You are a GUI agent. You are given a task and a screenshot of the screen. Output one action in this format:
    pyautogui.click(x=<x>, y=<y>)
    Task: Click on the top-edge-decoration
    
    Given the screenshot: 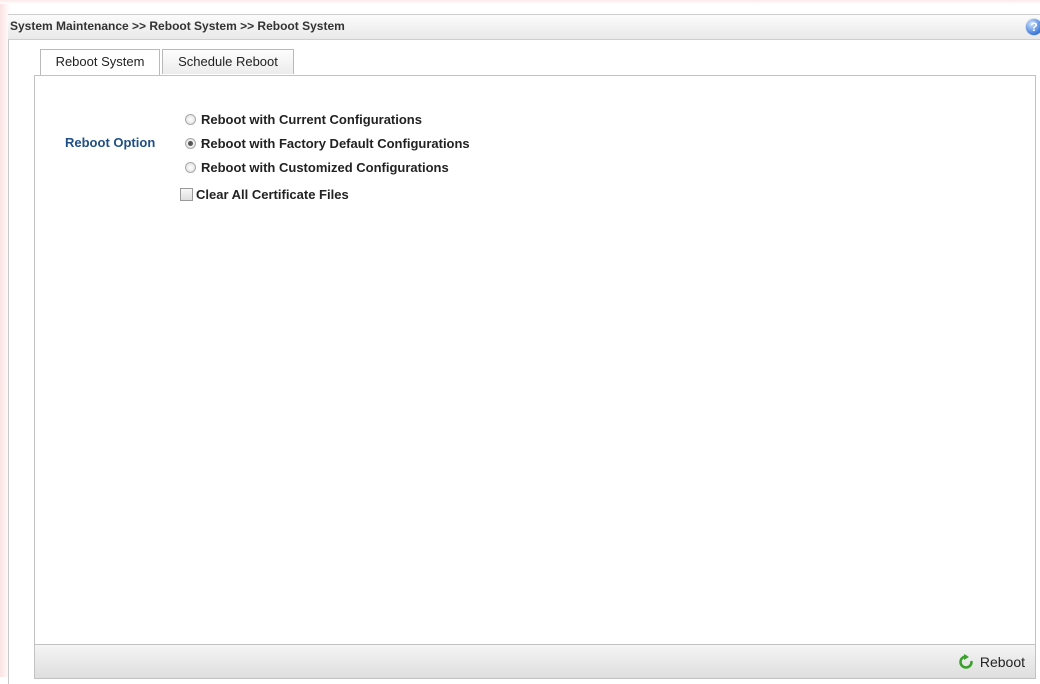 What is the action you would take?
    pyautogui.click(x=520, y=2)
    